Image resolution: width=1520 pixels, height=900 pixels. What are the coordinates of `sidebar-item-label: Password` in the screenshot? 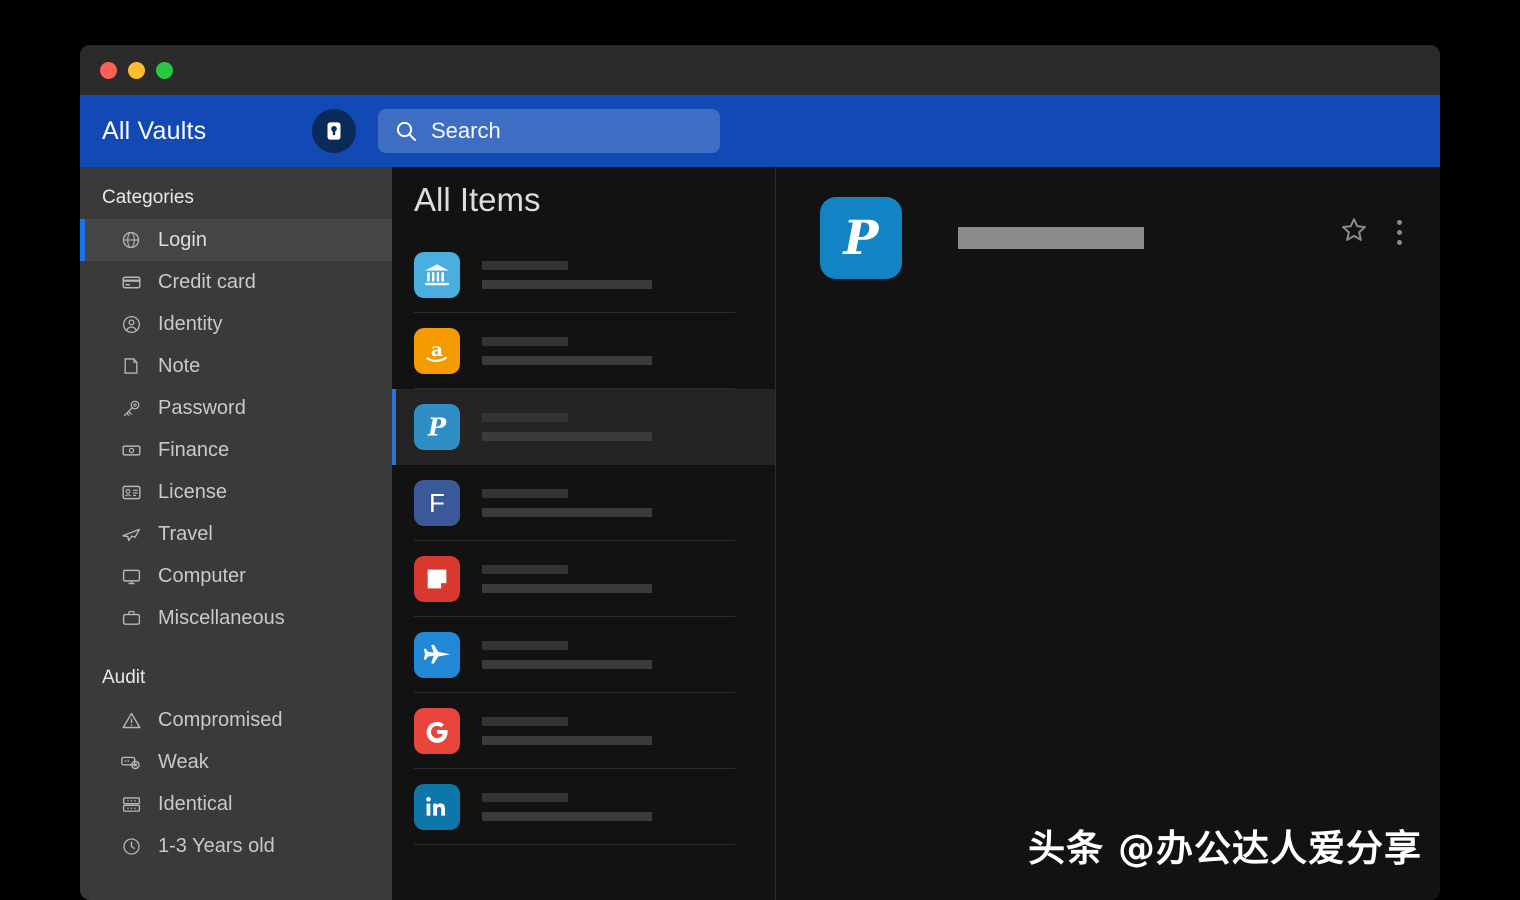 It's located at (202, 407).